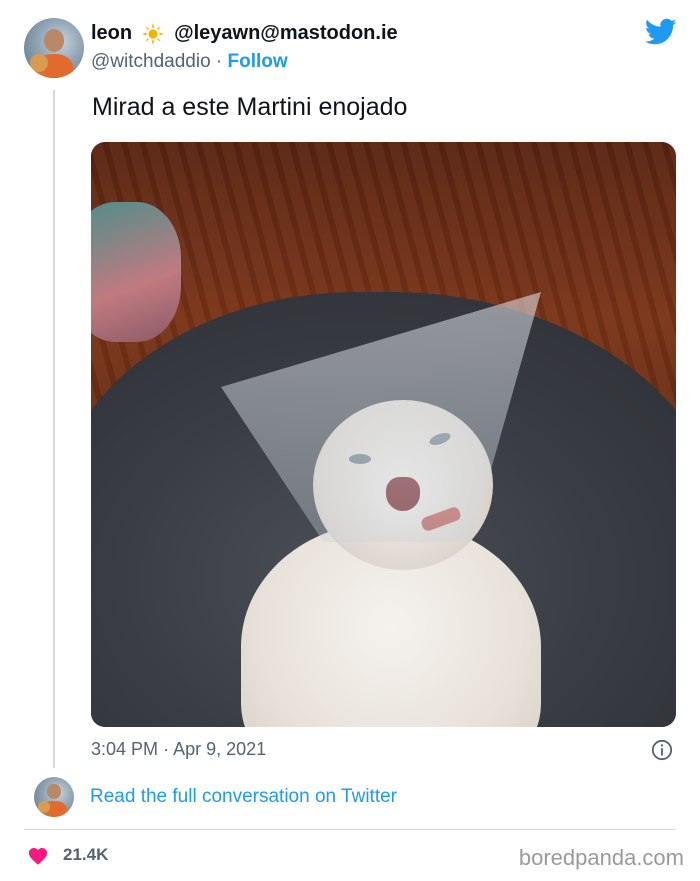 This screenshot has width=700, height=881. I want to click on like-count: 21.4K, so click(85, 855).